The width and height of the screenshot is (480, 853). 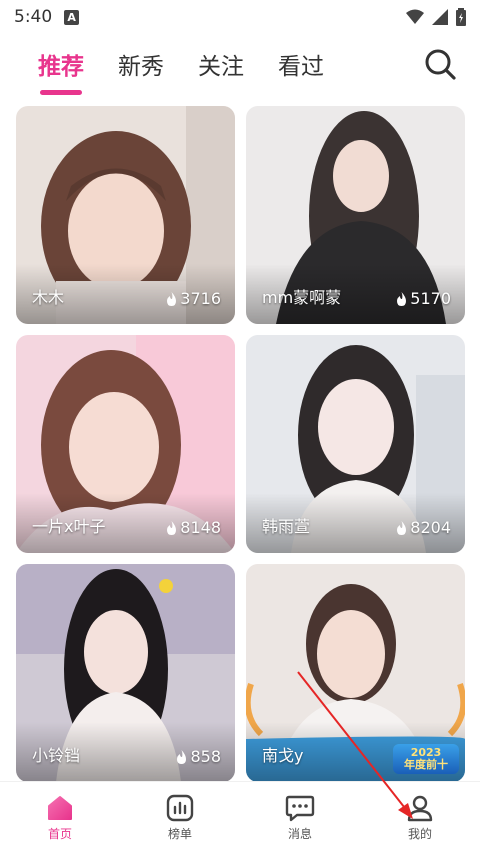 I want to click on nav-messages: 消息, so click(x=300, y=817).